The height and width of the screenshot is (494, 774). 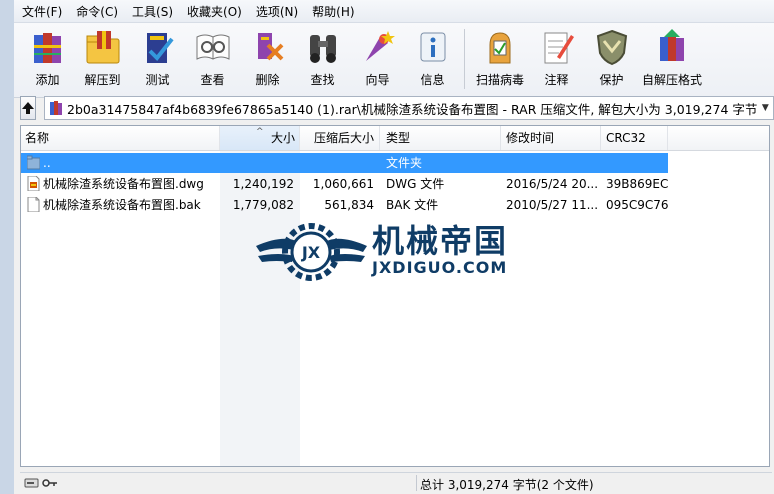 I want to click on view-button: 查看, so click(x=212, y=57).